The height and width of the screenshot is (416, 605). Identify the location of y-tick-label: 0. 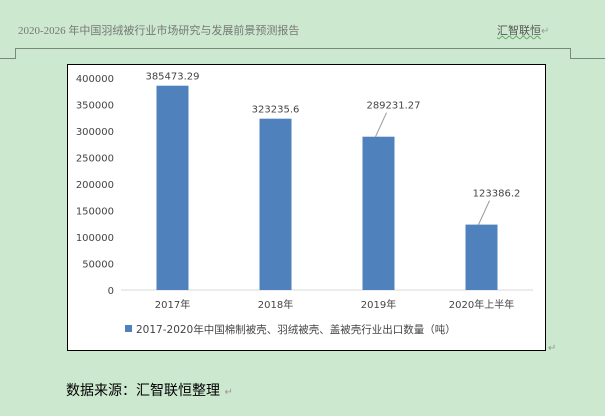
(111, 291).